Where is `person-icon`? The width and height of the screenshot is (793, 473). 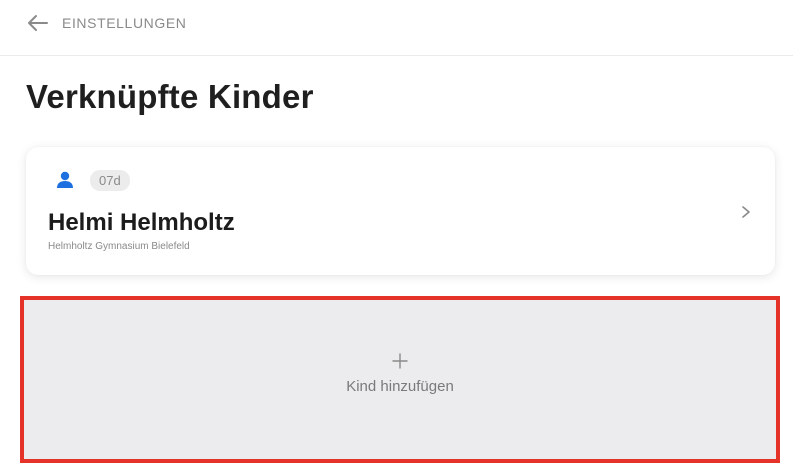
person-icon is located at coordinates (65, 180).